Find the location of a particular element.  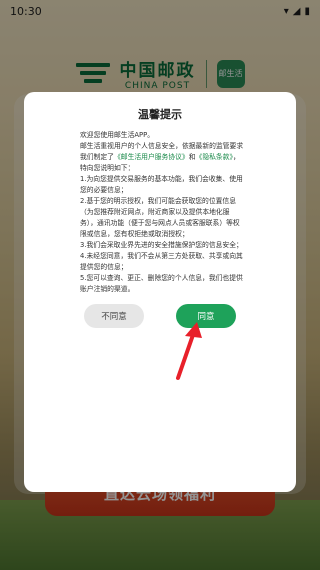

disagree-button: 不同意 is located at coordinates (114, 316).